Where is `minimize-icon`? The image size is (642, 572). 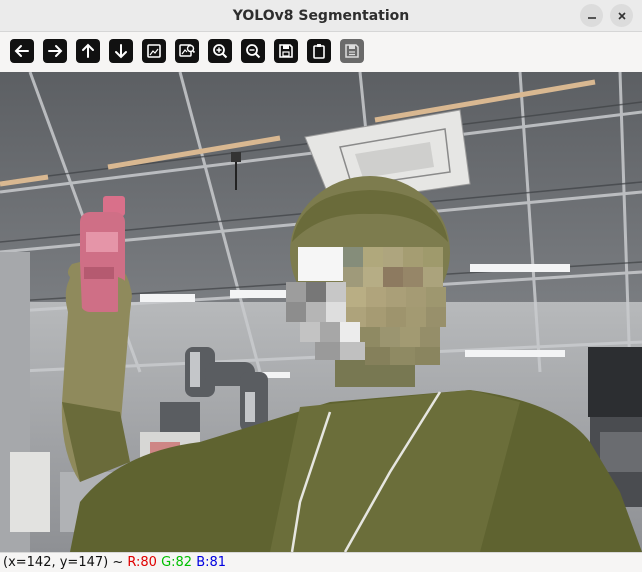
minimize-icon is located at coordinates (591, 17).